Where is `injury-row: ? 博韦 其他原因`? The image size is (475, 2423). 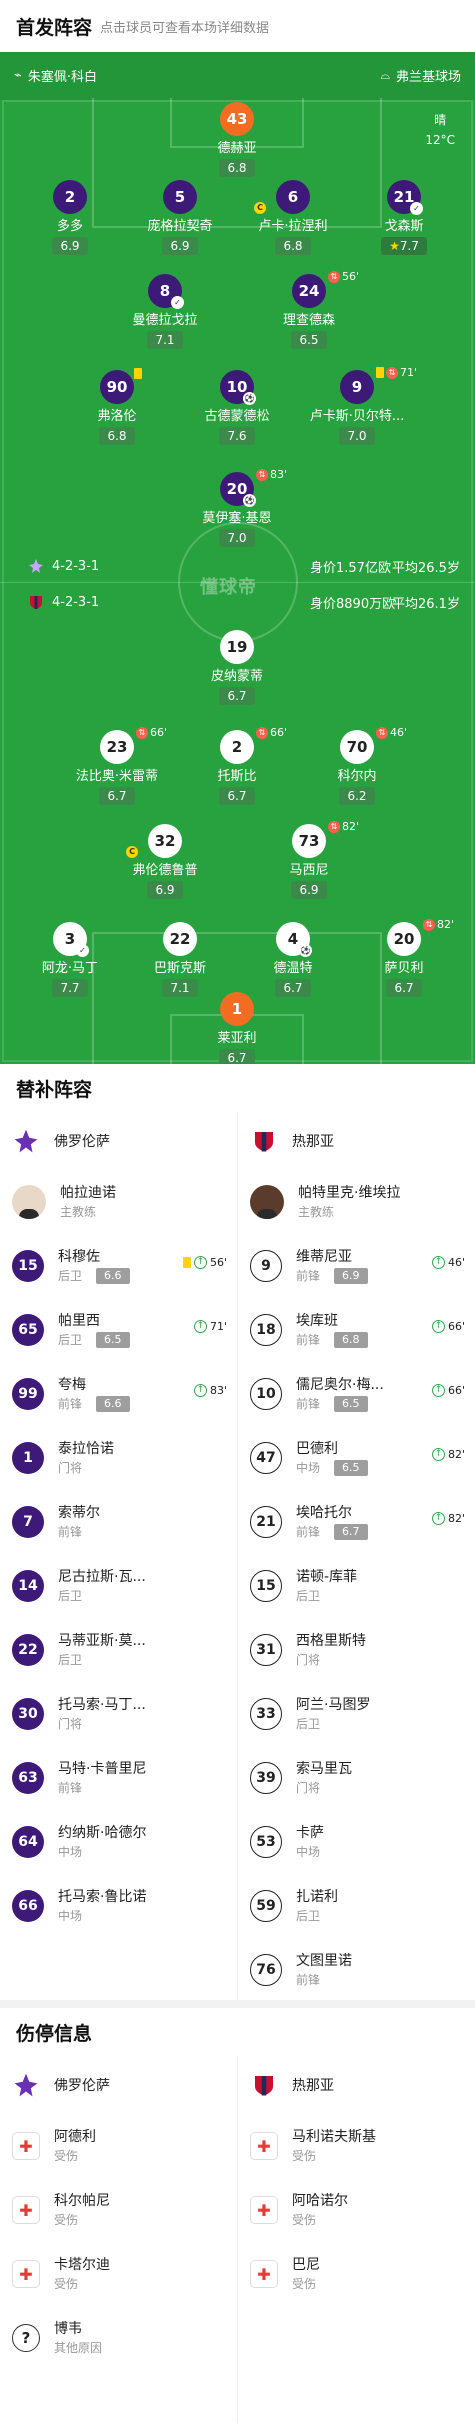 injury-row: ? 博韦 其他原因 is located at coordinates (118, 2338).